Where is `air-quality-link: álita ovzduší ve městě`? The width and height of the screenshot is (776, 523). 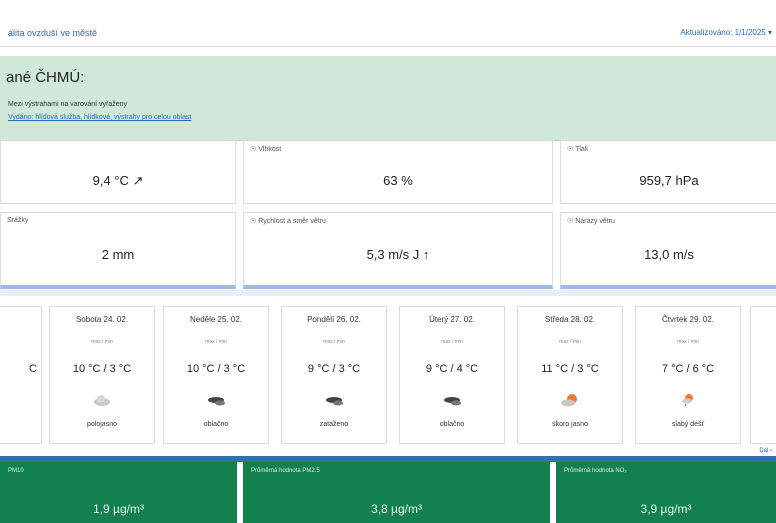
air-quality-link: álita ovzduší ve městě is located at coordinates (52, 33).